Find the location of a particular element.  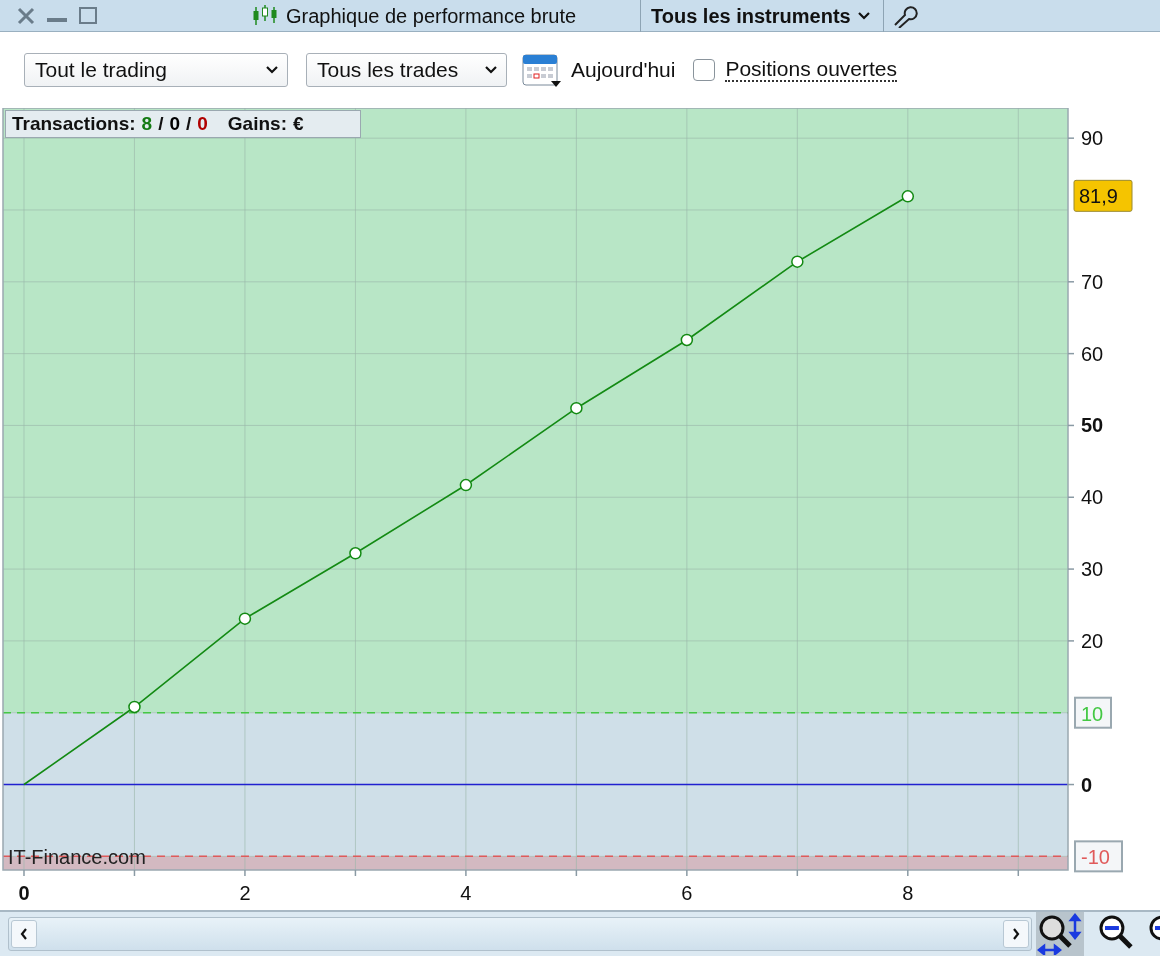

y-axis-label: 60 is located at coordinates (1092, 353).